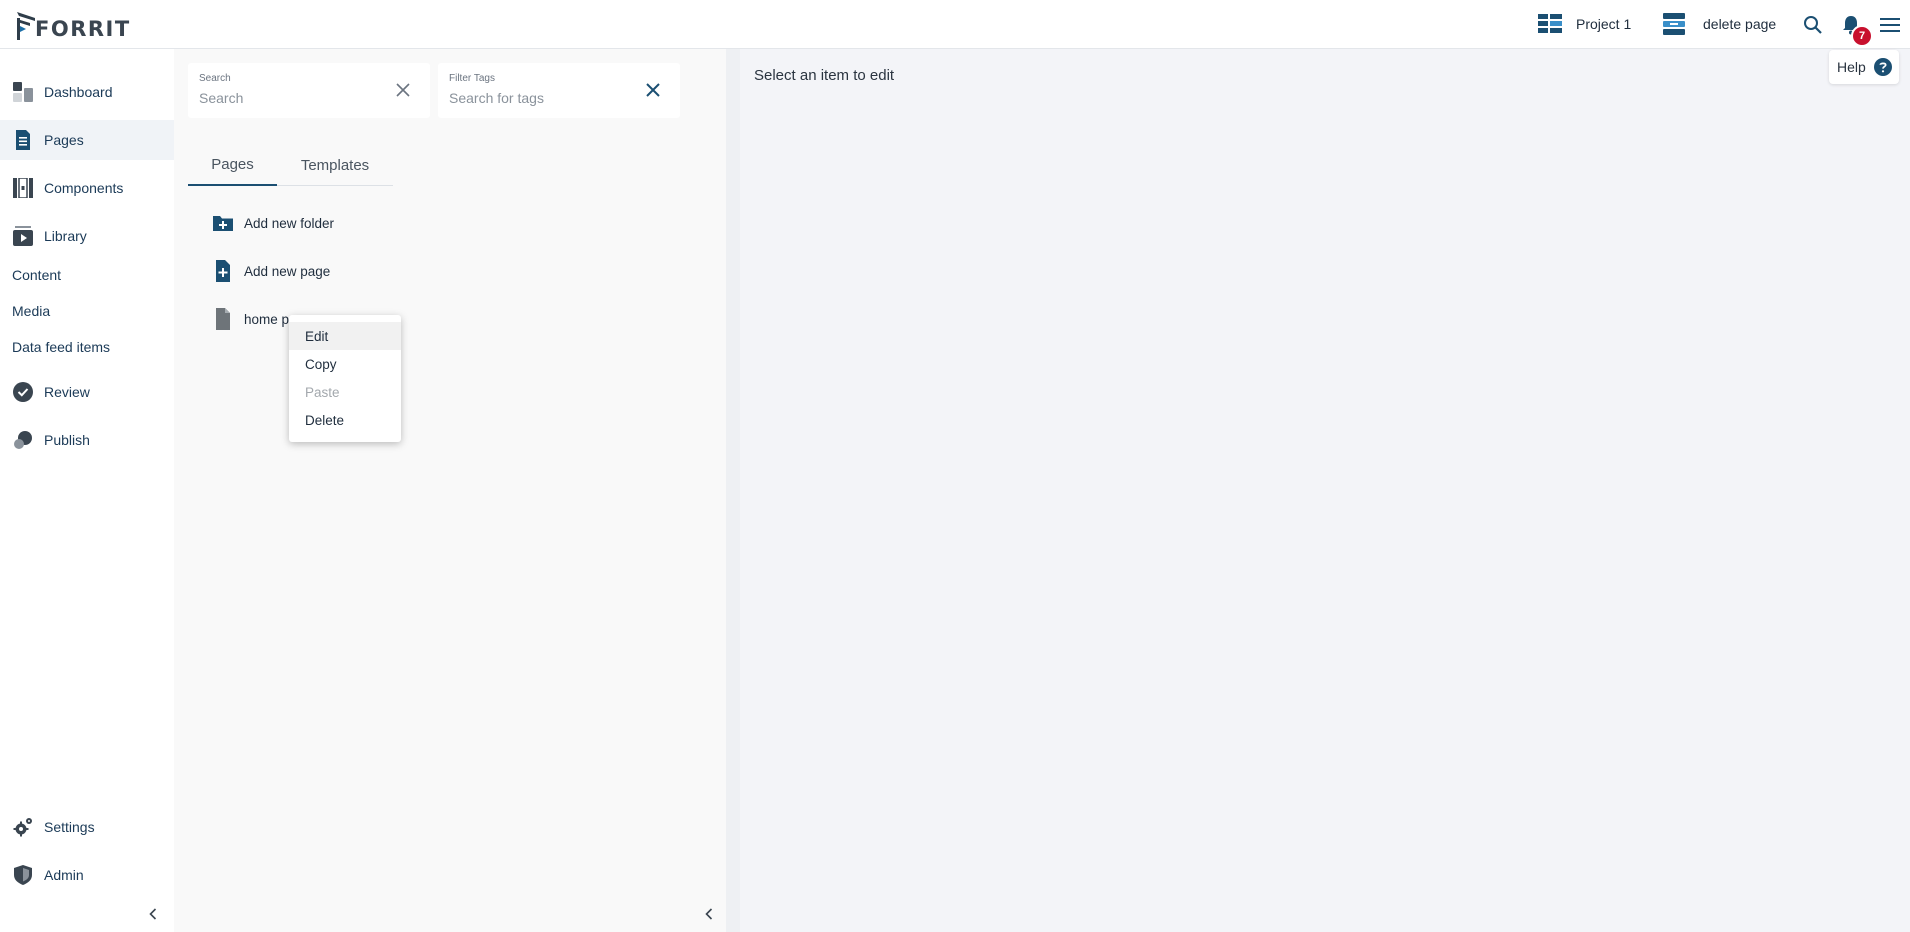 Image resolution: width=1910 pixels, height=932 pixels. I want to click on dashboard-icon, so click(23, 92).